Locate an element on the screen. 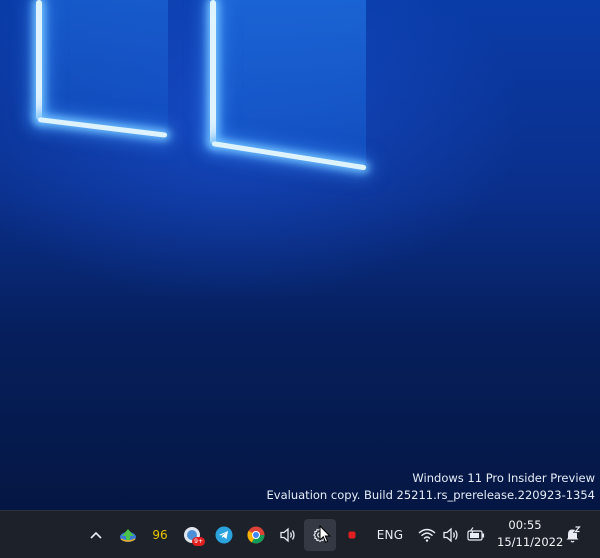 This screenshot has height=558, width=600. idm-tray-button is located at coordinates (128, 535).